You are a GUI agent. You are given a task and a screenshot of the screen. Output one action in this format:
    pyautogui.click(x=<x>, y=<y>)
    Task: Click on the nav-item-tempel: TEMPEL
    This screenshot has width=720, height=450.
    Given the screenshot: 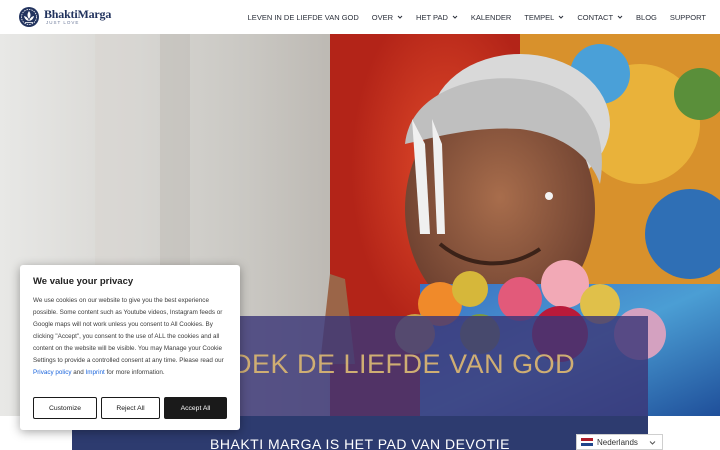 What is the action you would take?
    pyautogui.click(x=544, y=17)
    